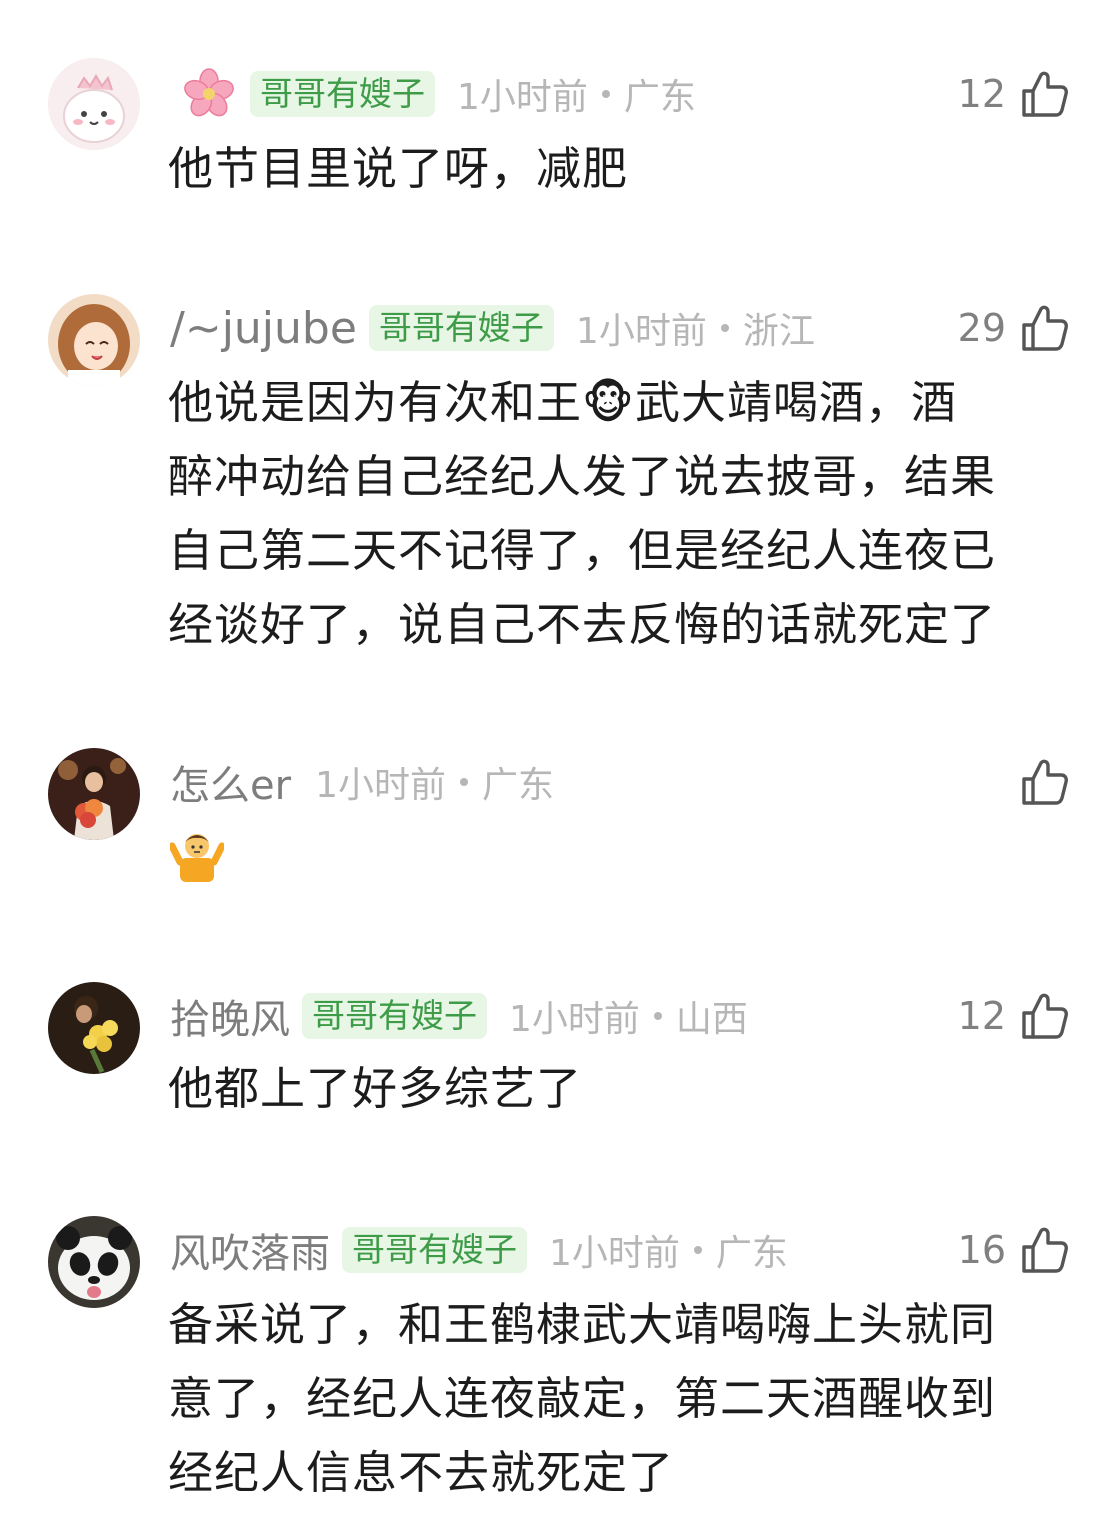  What do you see at coordinates (250, 1250) in the screenshot?
I see `username: 风吹落雨` at bounding box center [250, 1250].